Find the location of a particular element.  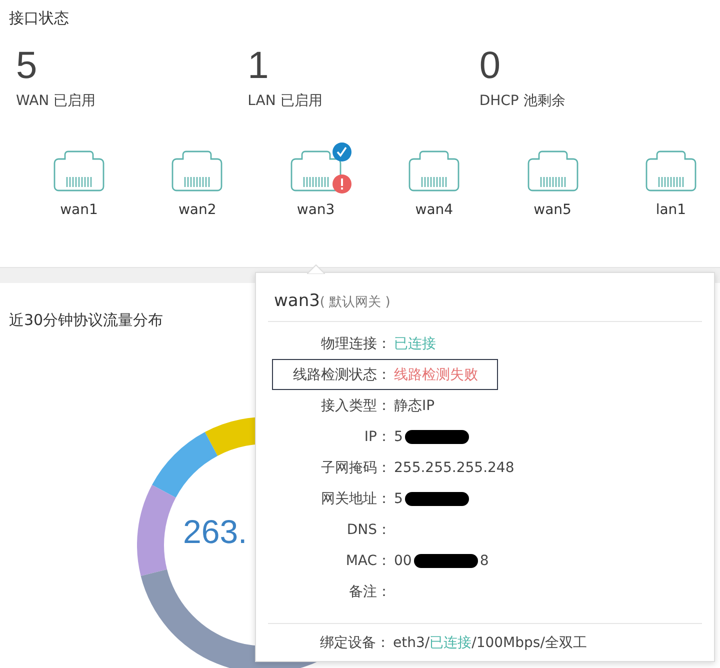

port-label: wan4 is located at coordinates (434, 210).